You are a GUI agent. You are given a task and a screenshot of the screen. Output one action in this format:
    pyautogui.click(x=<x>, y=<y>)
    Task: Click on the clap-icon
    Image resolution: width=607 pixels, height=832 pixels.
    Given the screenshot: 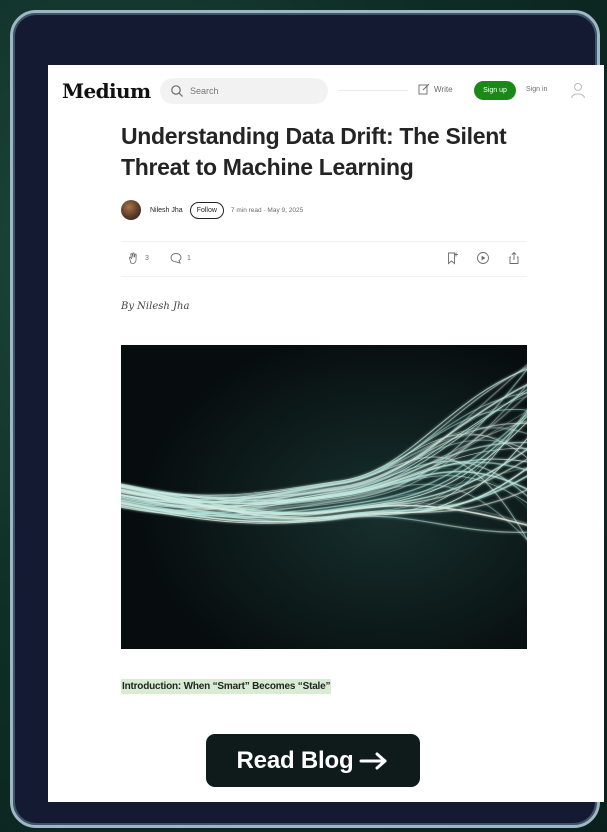 What is the action you would take?
    pyautogui.click(x=133, y=258)
    